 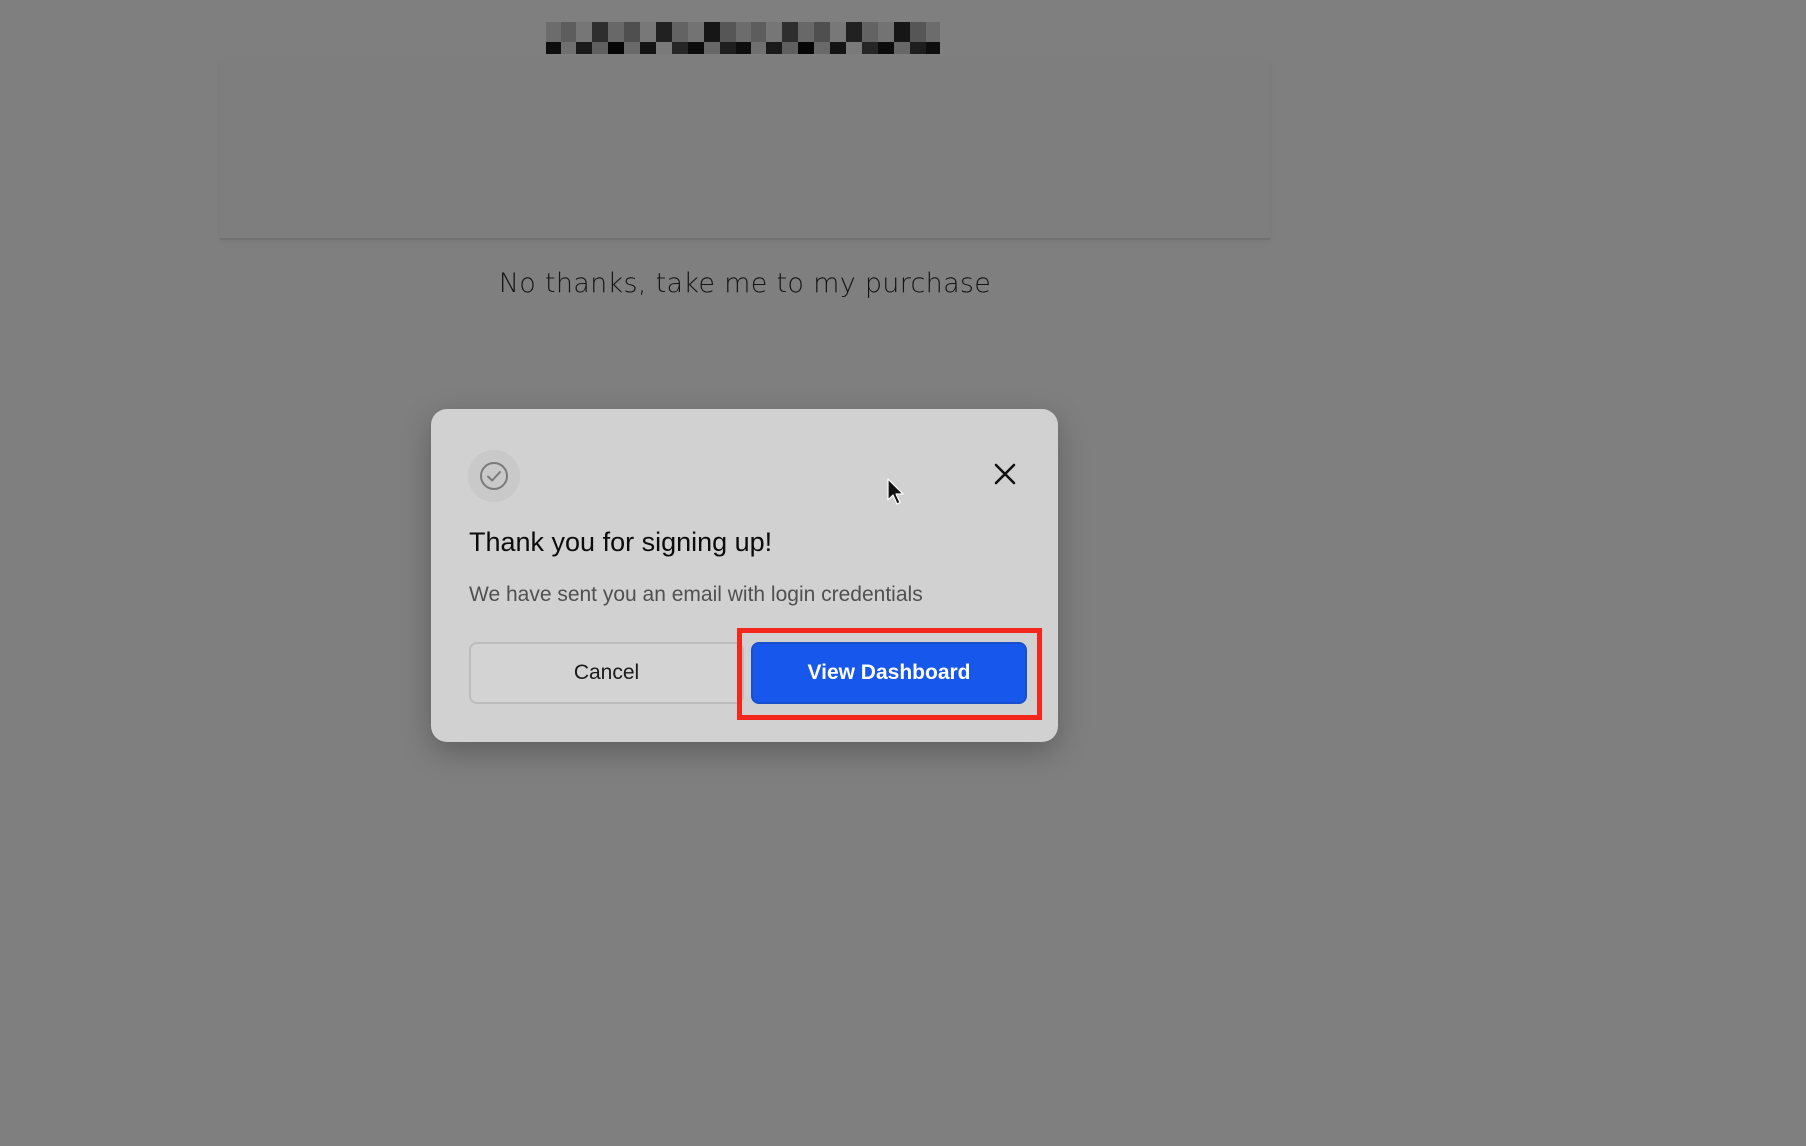 I want to click on modal-title: Thank you for signing up!, so click(x=621, y=542).